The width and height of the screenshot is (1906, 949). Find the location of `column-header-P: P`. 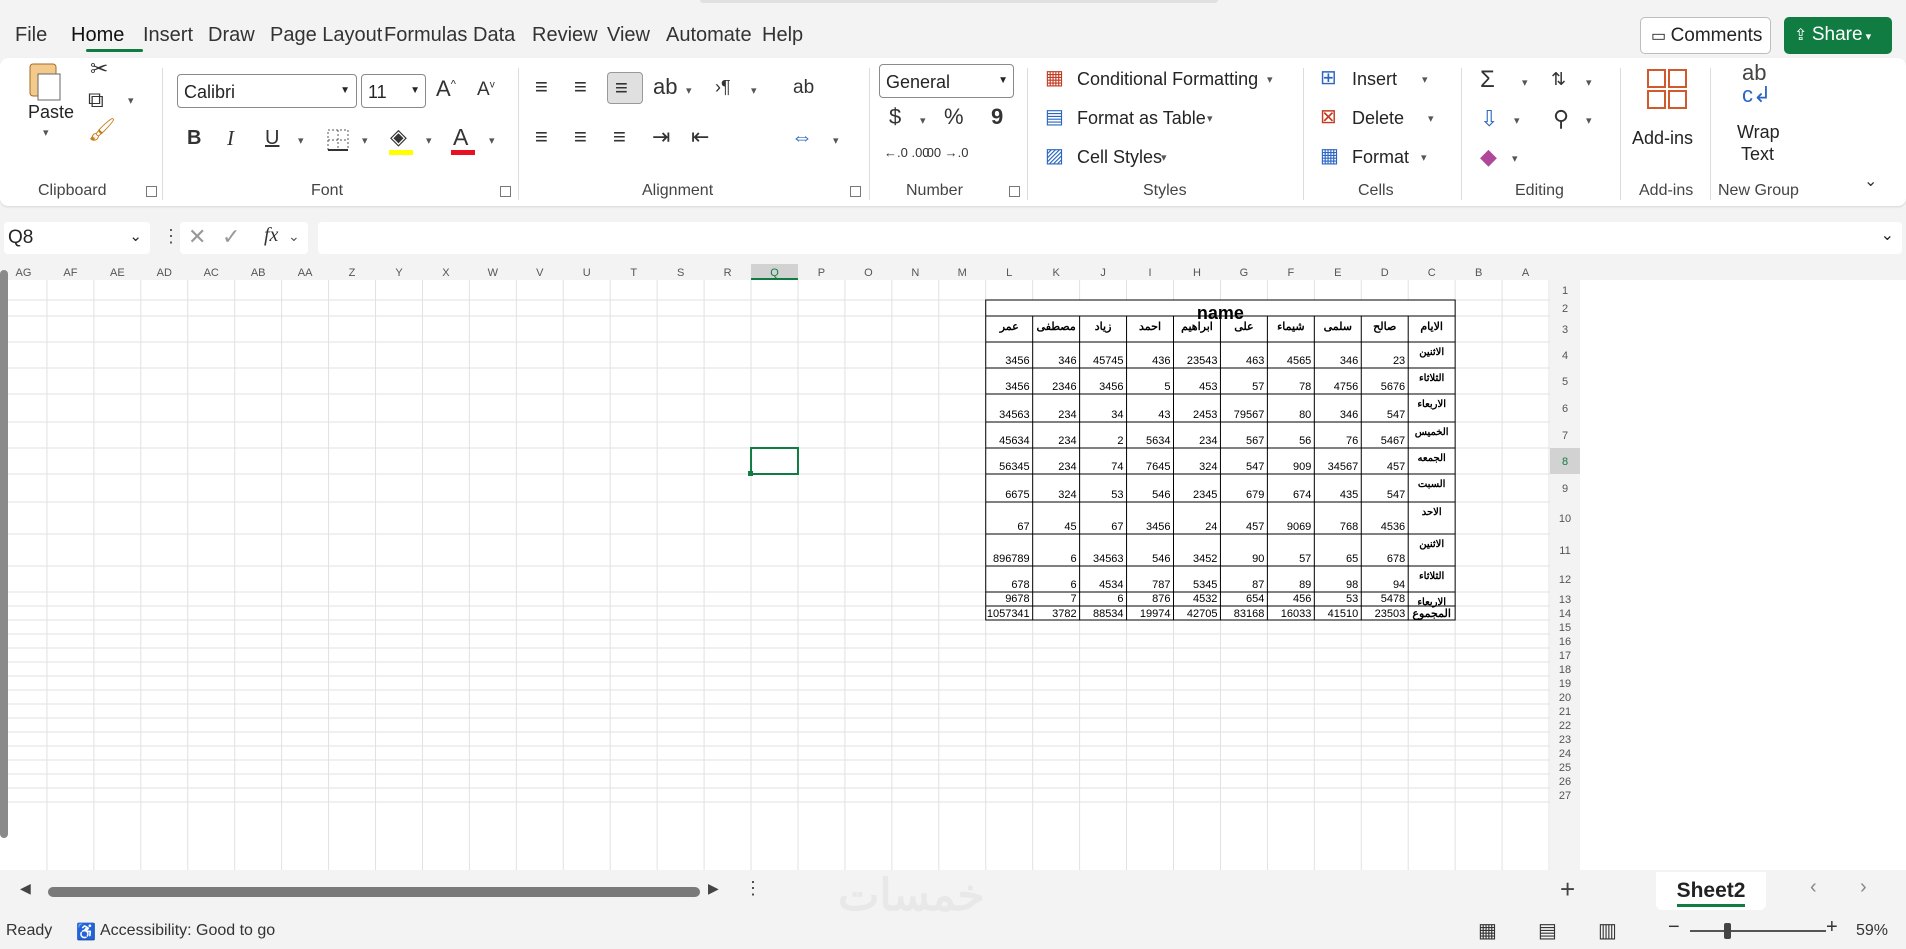

column-header-P: P is located at coordinates (821, 273).